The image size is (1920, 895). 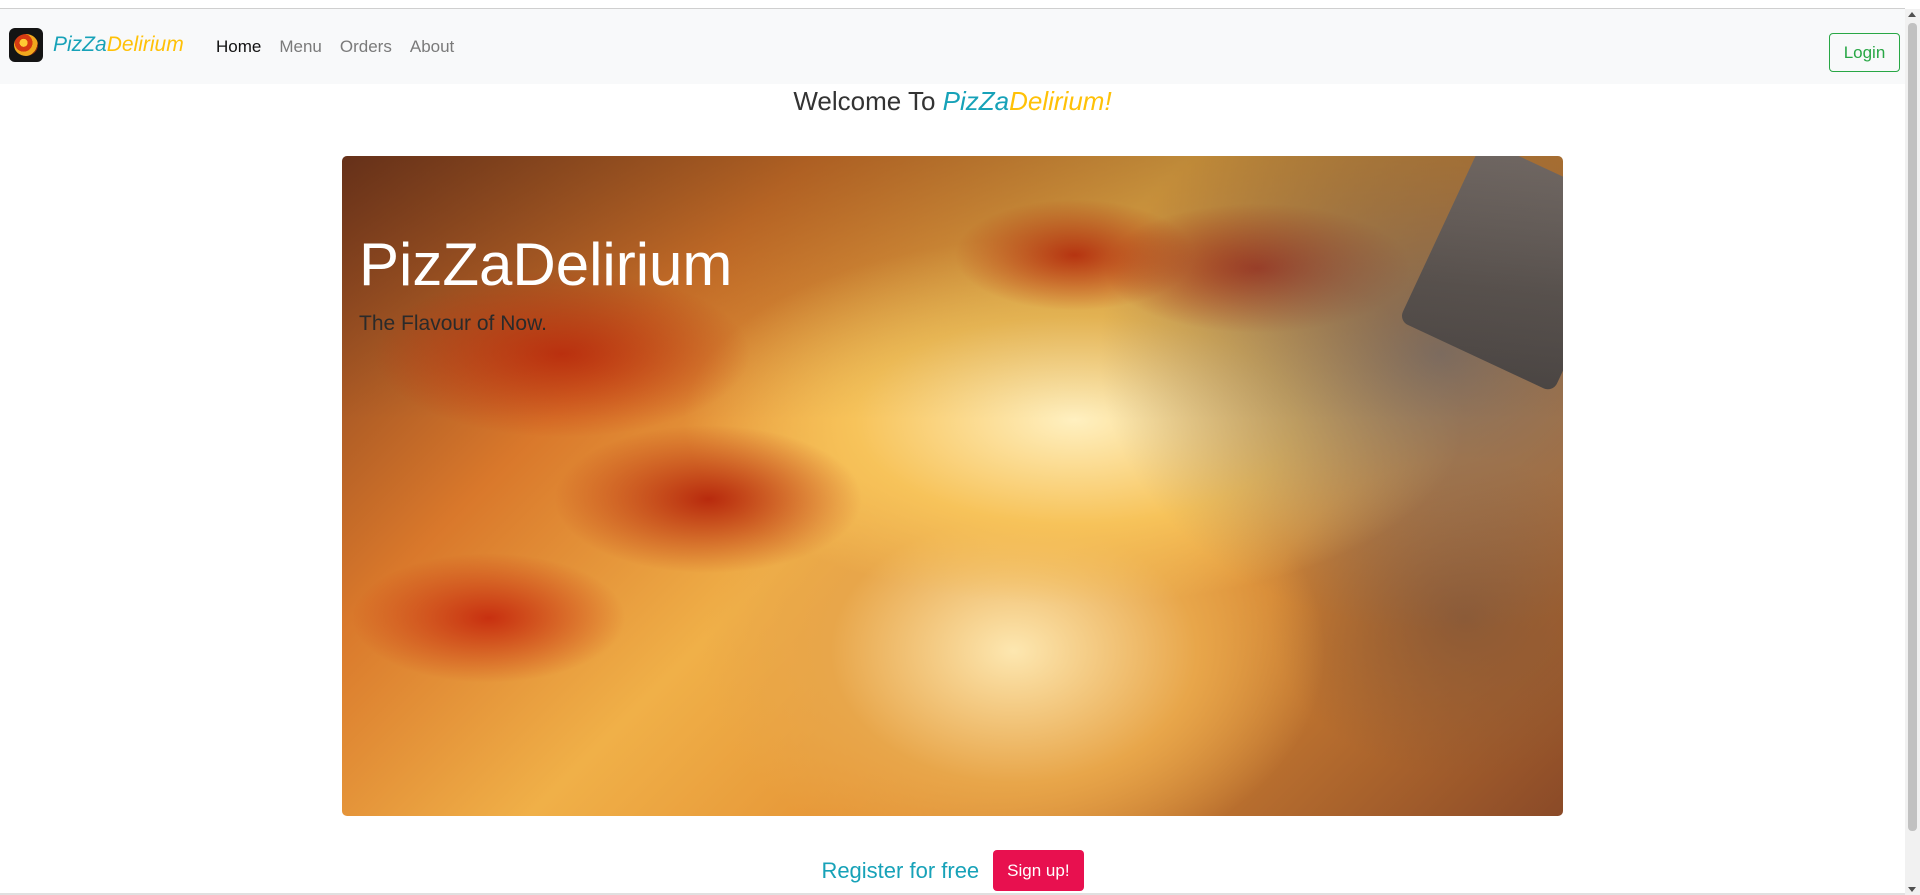 I want to click on vertical-scrollbar, so click(x=1912, y=452).